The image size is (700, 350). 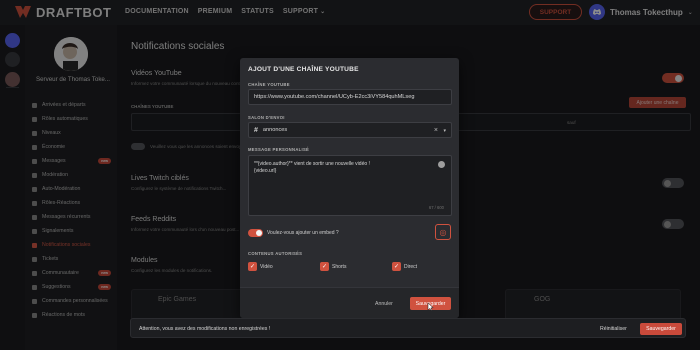 I want to click on embed-settings-button: ◎, so click(x=443, y=232).